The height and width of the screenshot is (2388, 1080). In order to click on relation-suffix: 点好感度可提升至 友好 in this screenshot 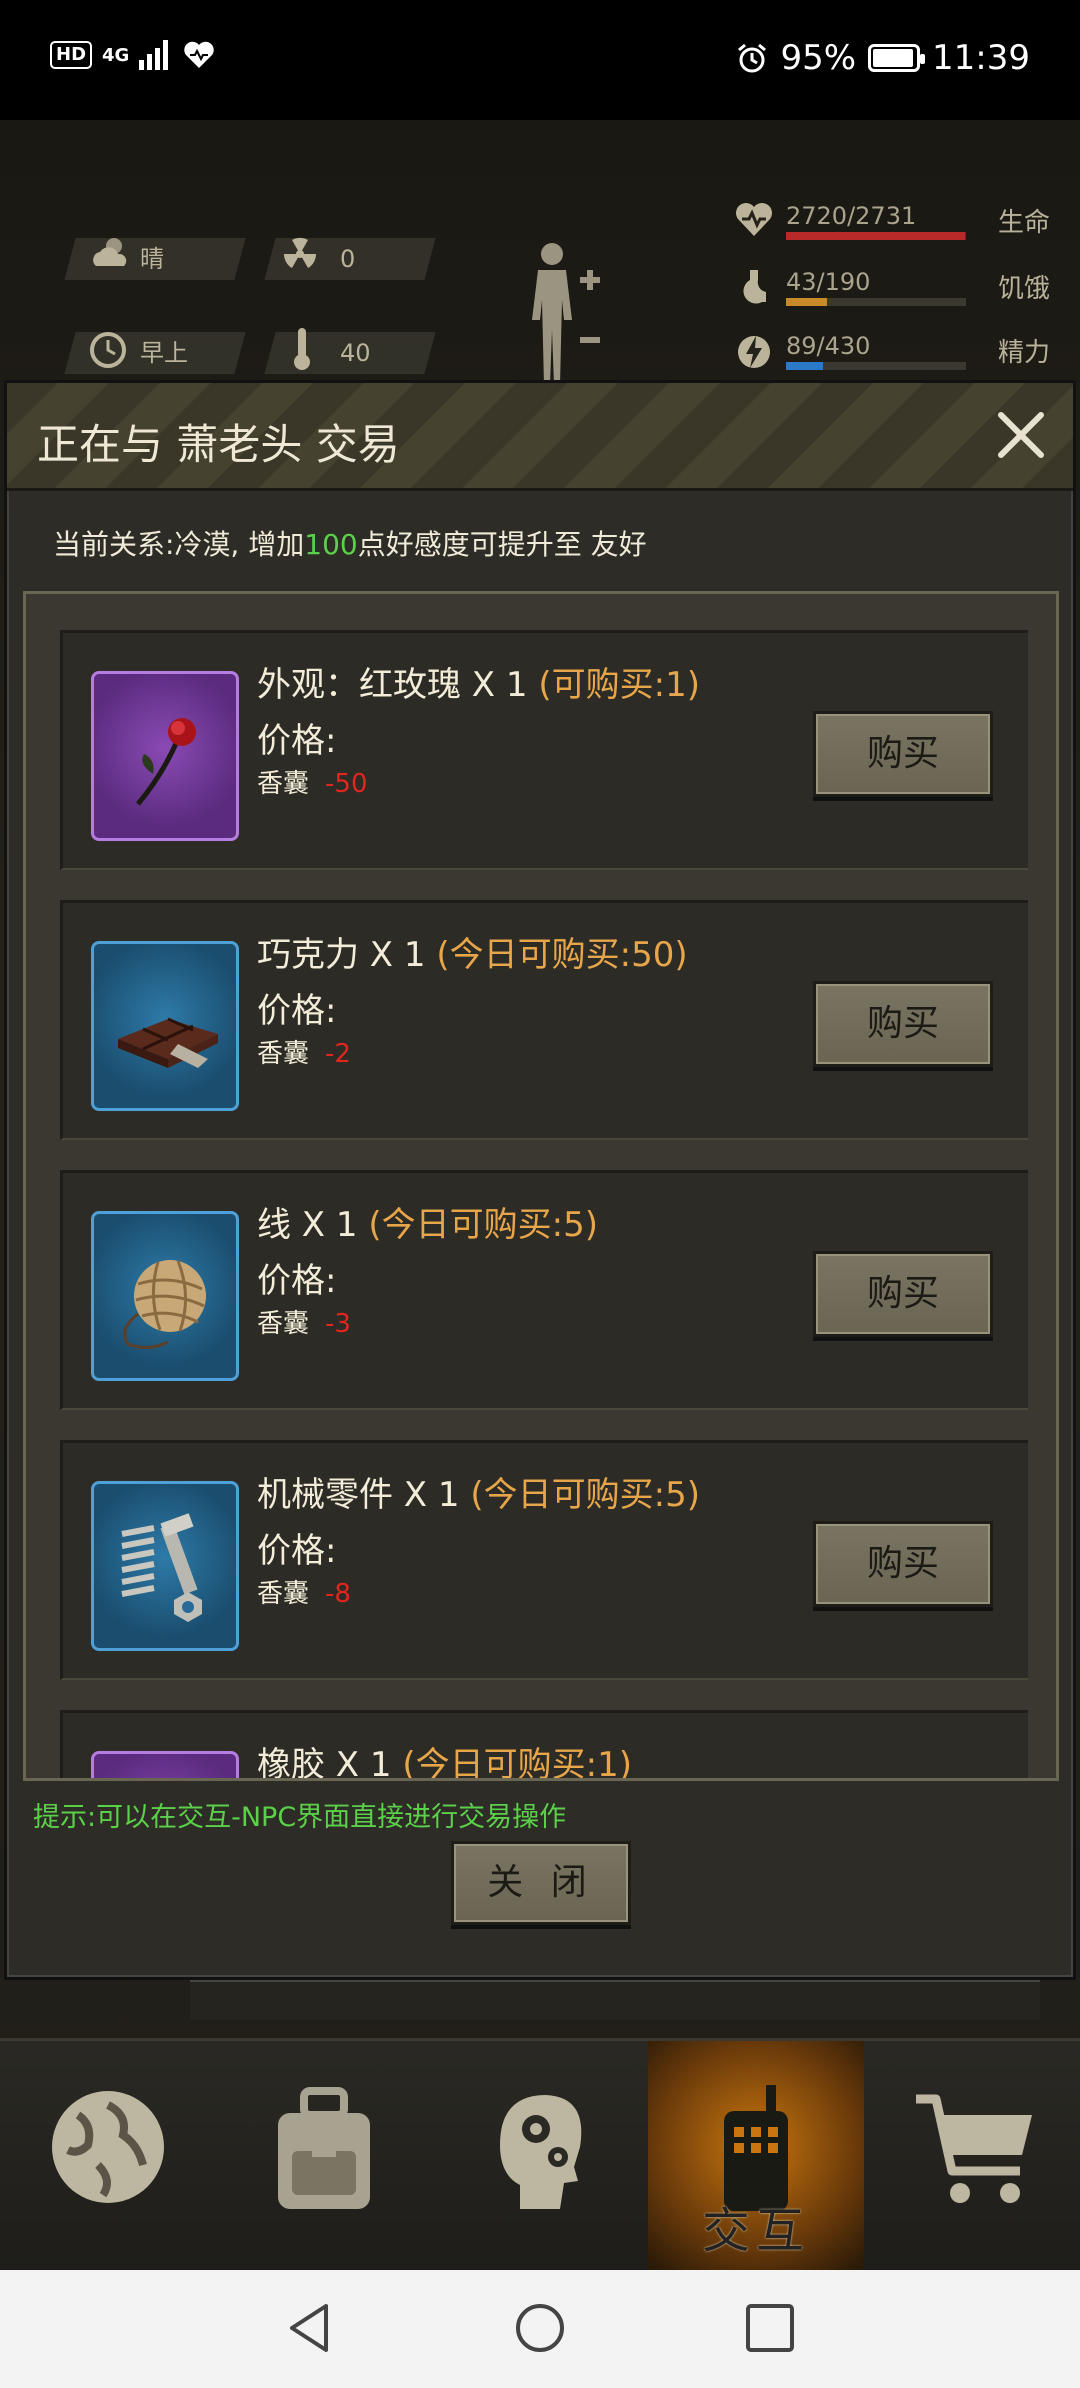, I will do `click(502, 544)`.